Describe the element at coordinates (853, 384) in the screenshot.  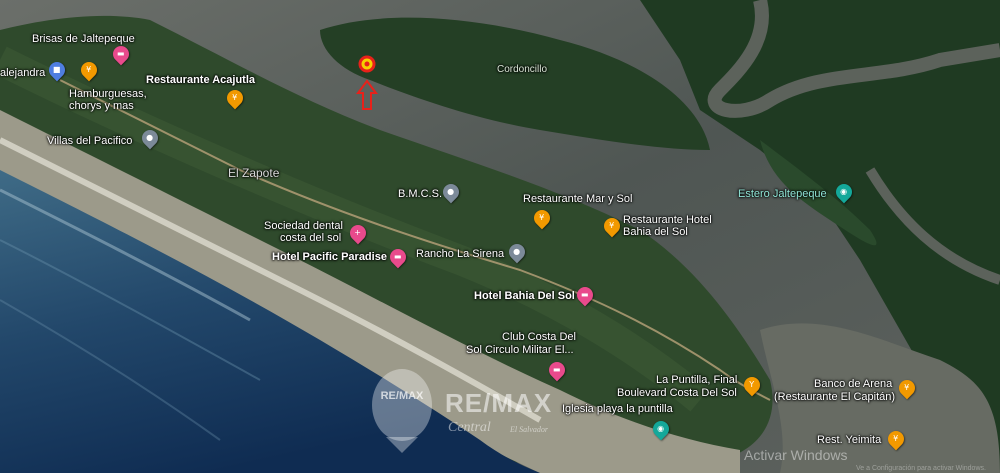
I see `place-label-banco-1: Banco de Arena` at that location.